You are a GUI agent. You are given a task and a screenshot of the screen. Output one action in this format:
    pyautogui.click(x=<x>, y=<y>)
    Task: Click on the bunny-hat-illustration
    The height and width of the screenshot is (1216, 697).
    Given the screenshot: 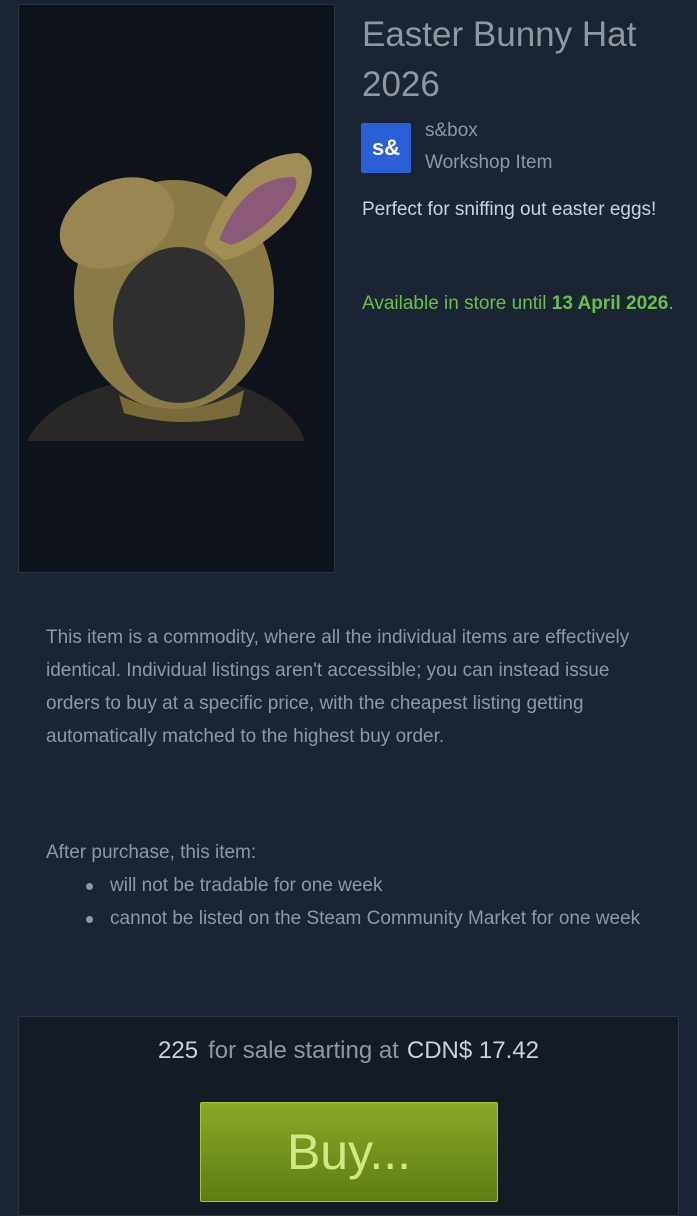 What is the action you would take?
    pyautogui.click(x=169, y=297)
    